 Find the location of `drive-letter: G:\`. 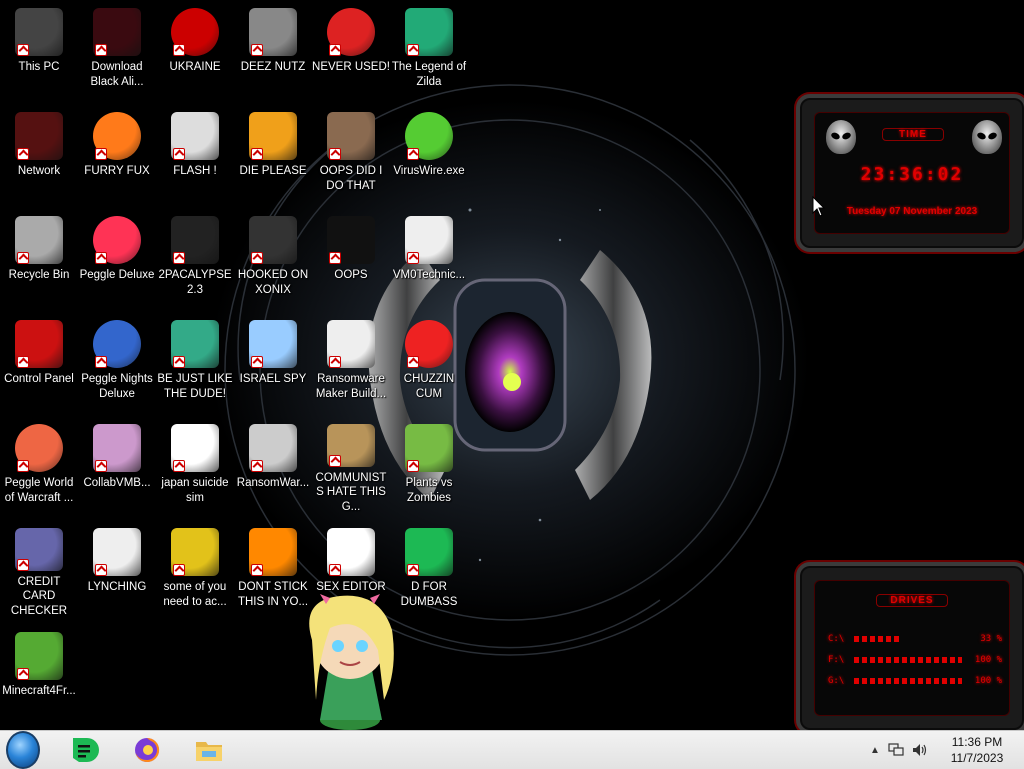

drive-letter: G:\ is located at coordinates (836, 681).